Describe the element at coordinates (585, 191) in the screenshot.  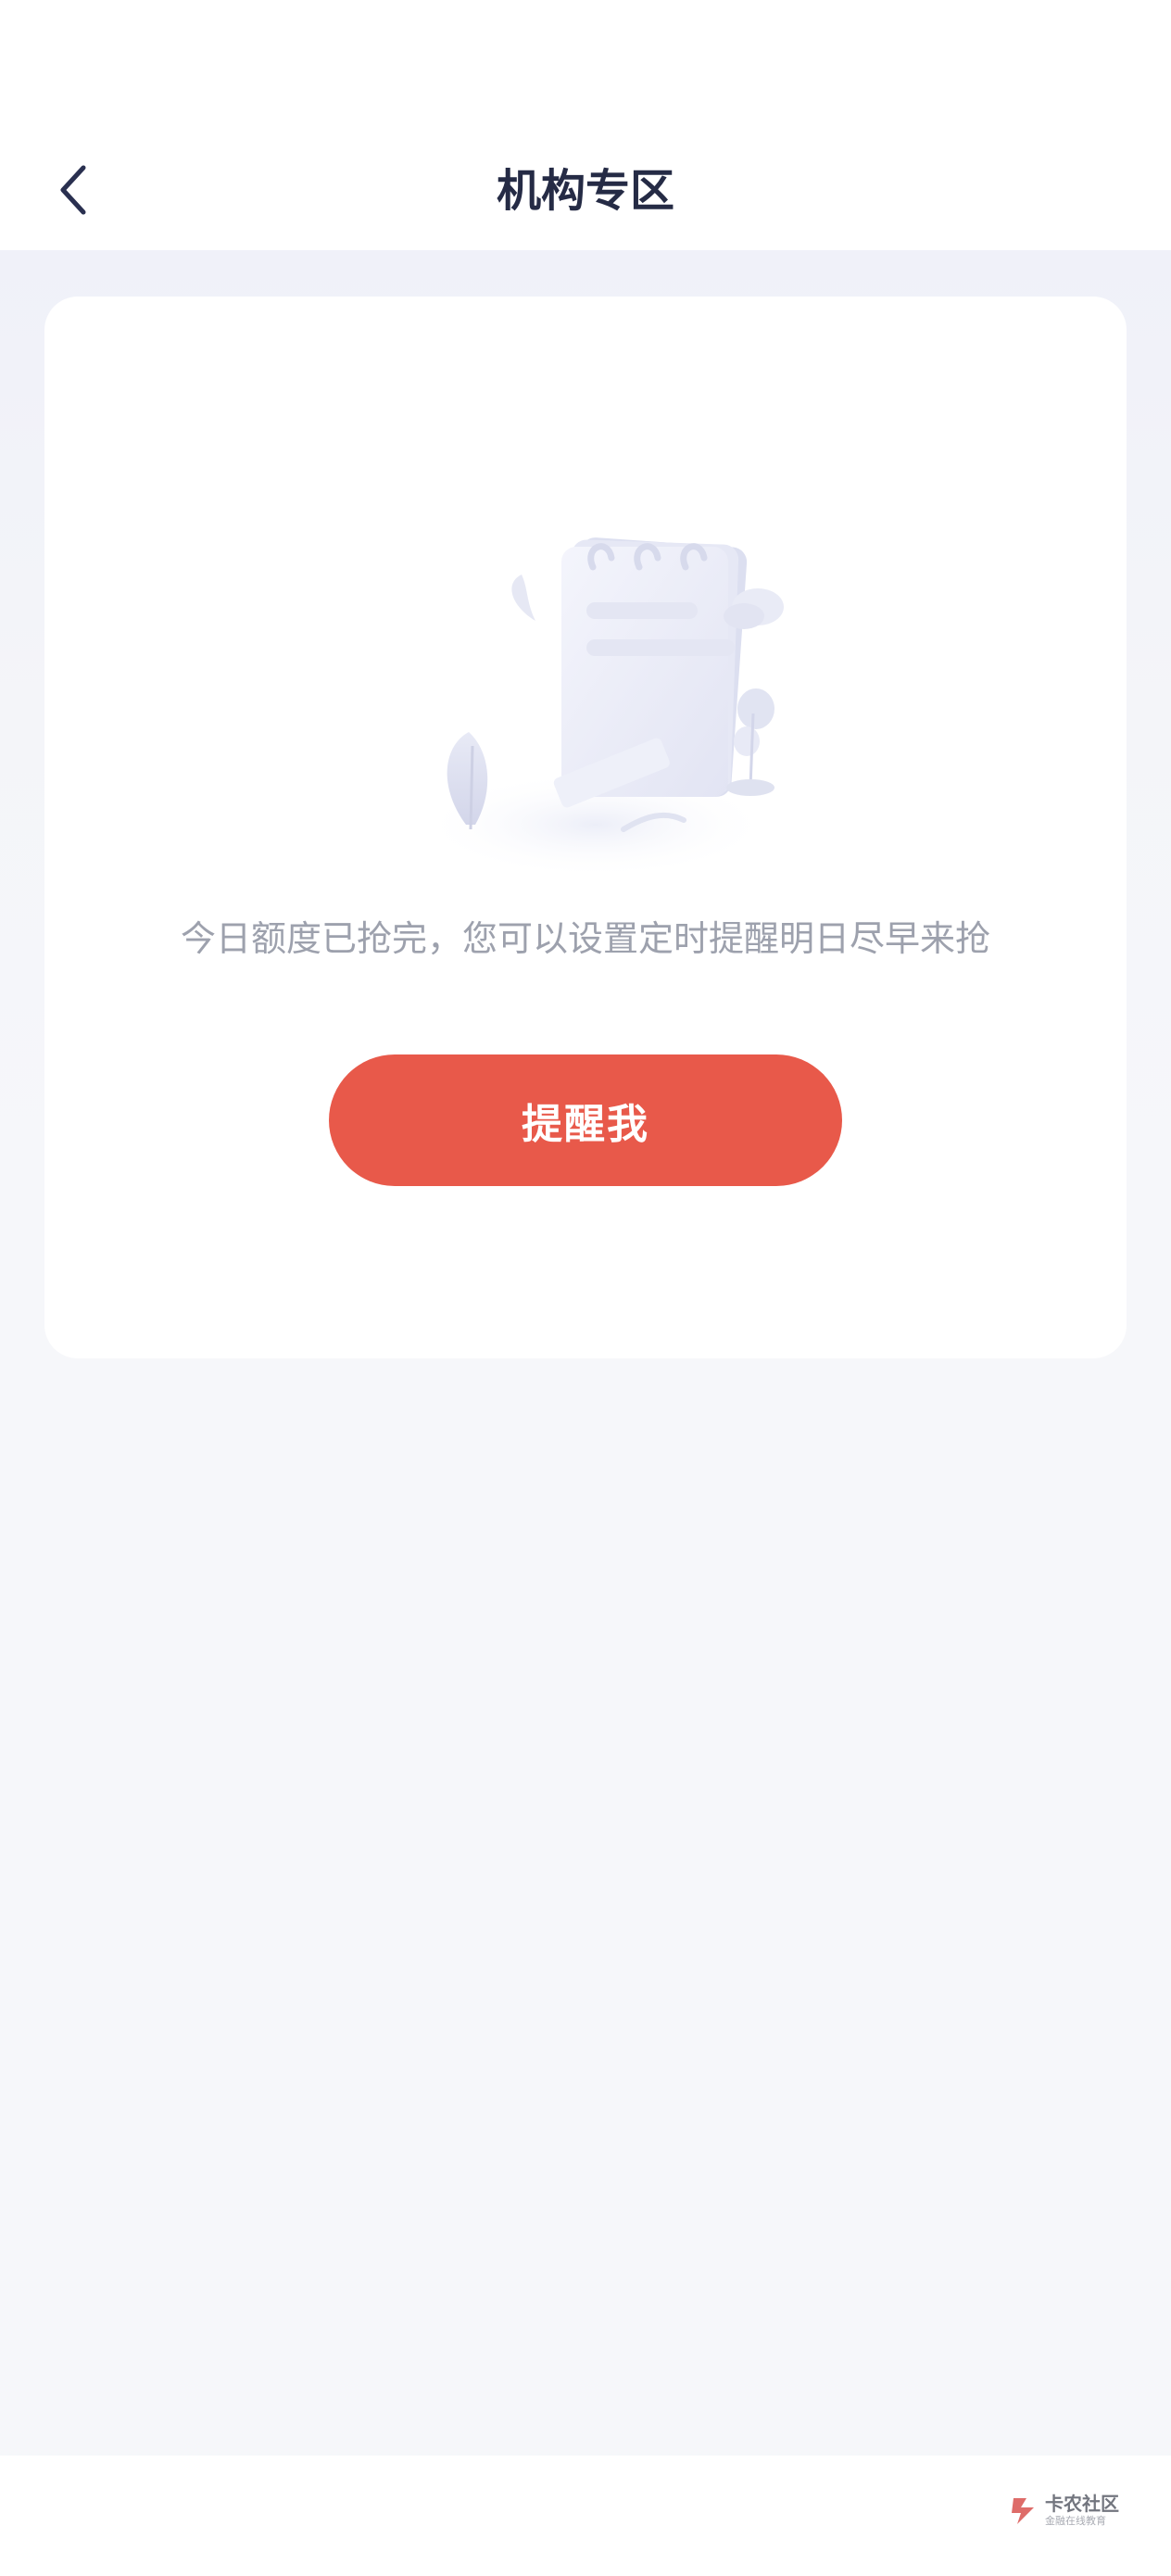
I see `page-title: 机构专区` at that location.